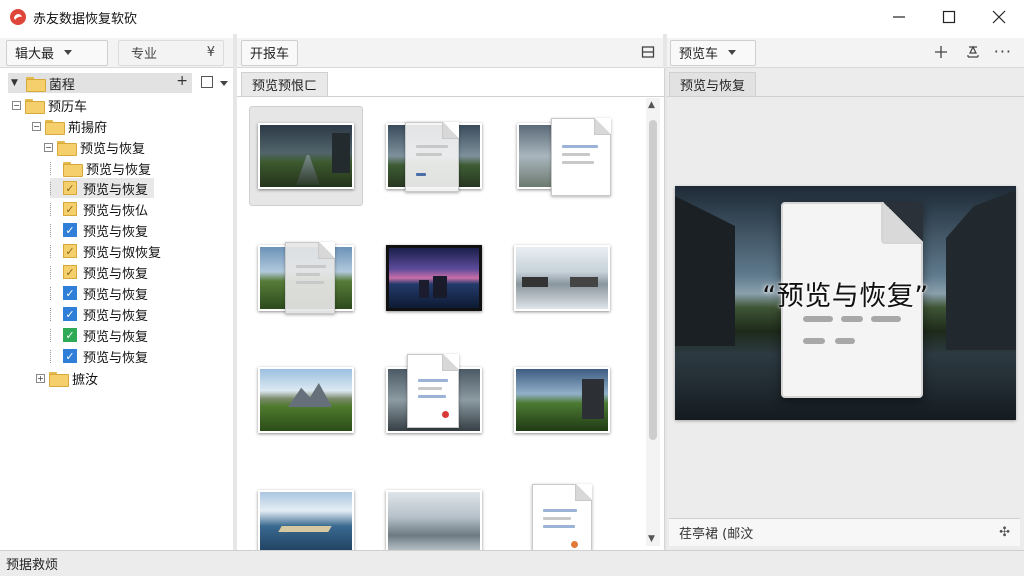 This screenshot has width=1024, height=576. What do you see at coordinates (14, 83) in the screenshot?
I see `caret-down-icon: ▼` at bounding box center [14, 83].